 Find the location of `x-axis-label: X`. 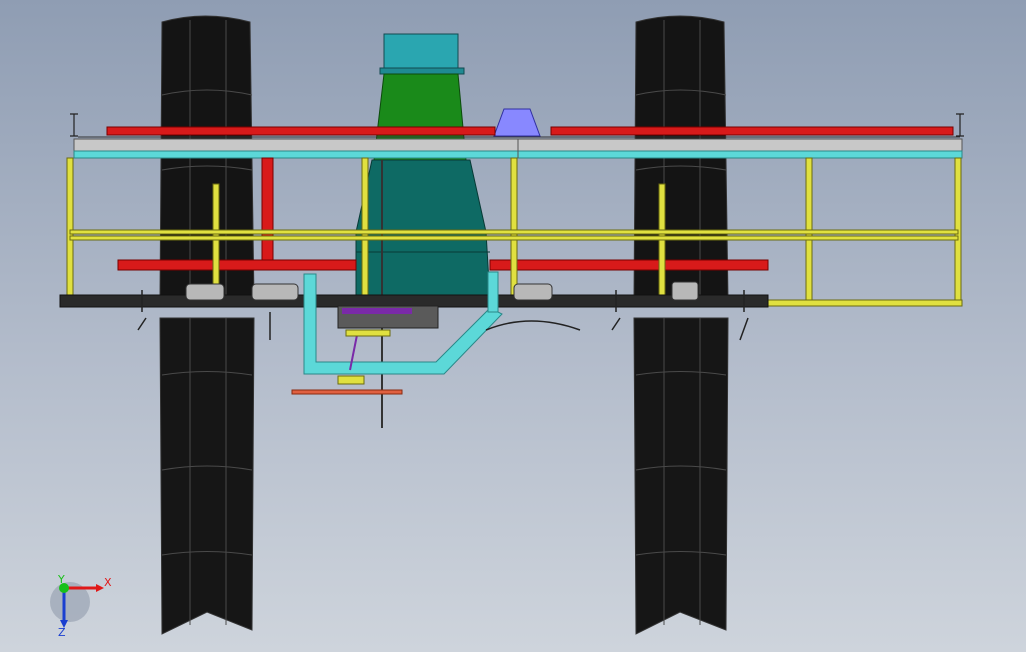

x-axis-label: X is located at coordinates (108, 582).